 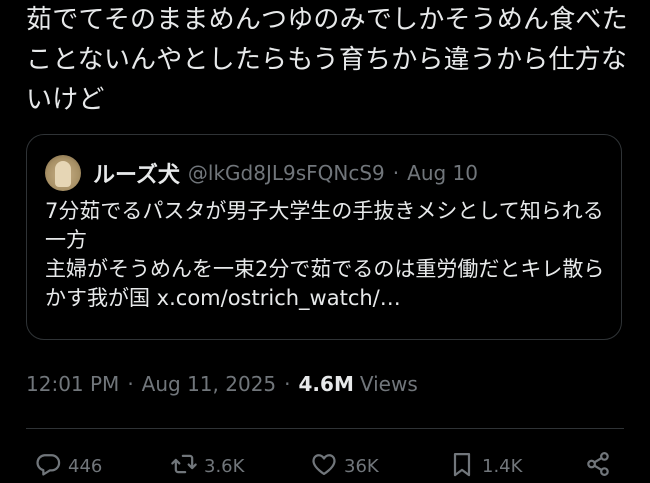 I want to click on avatar-figure, so click(x=63, y=174).